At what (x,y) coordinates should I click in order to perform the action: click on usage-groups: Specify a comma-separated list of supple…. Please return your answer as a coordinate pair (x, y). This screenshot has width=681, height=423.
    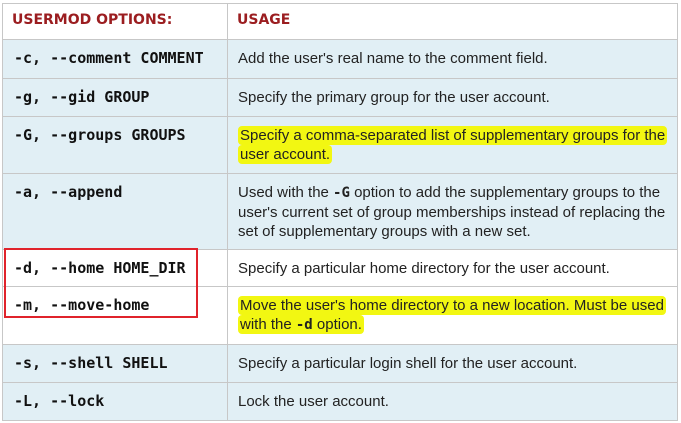
    Looking at the image, I should click on (452, 145).